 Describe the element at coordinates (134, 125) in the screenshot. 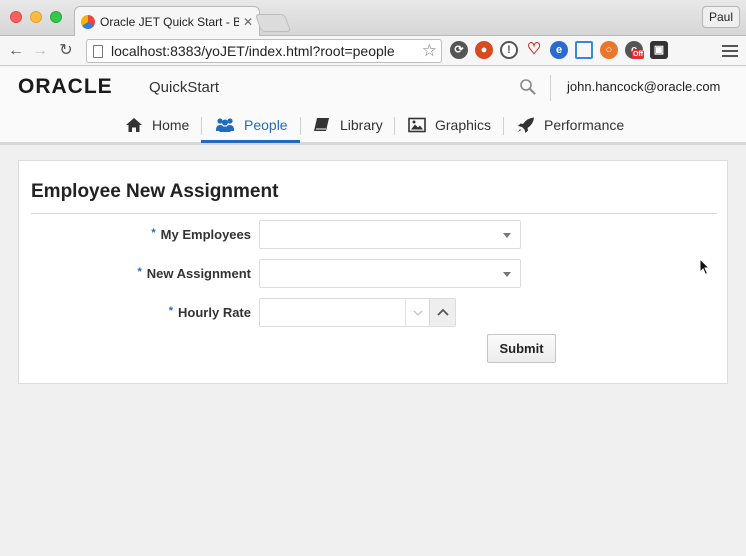

I see `home-icon` at that location.